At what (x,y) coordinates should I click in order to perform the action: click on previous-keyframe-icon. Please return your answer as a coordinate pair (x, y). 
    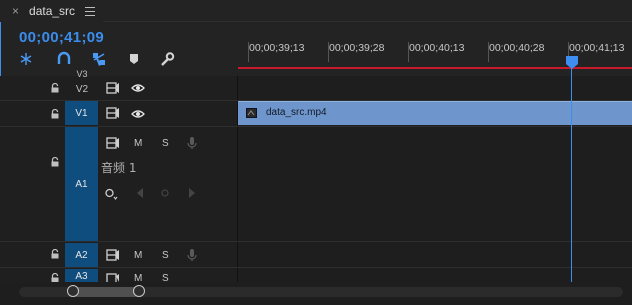
    Looking at the image, I should click on (140, 193).